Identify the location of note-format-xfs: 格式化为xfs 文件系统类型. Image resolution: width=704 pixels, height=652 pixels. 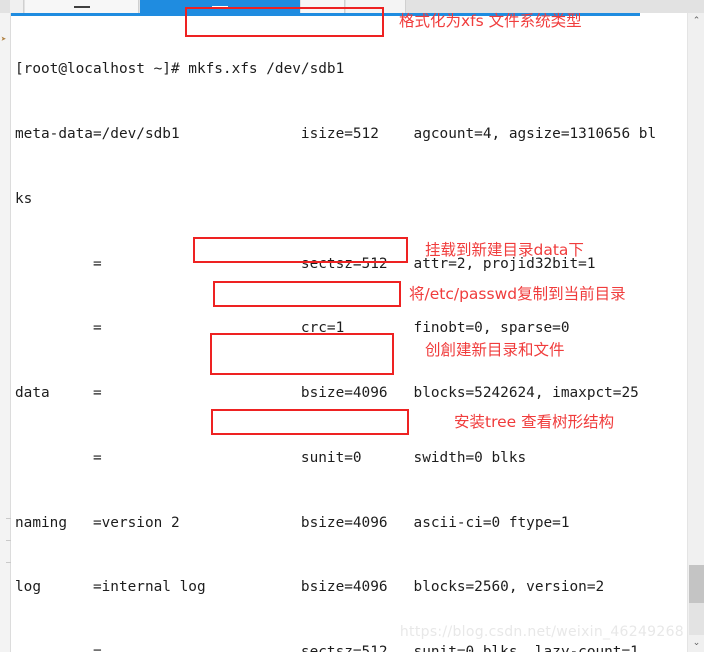
(490, 21).